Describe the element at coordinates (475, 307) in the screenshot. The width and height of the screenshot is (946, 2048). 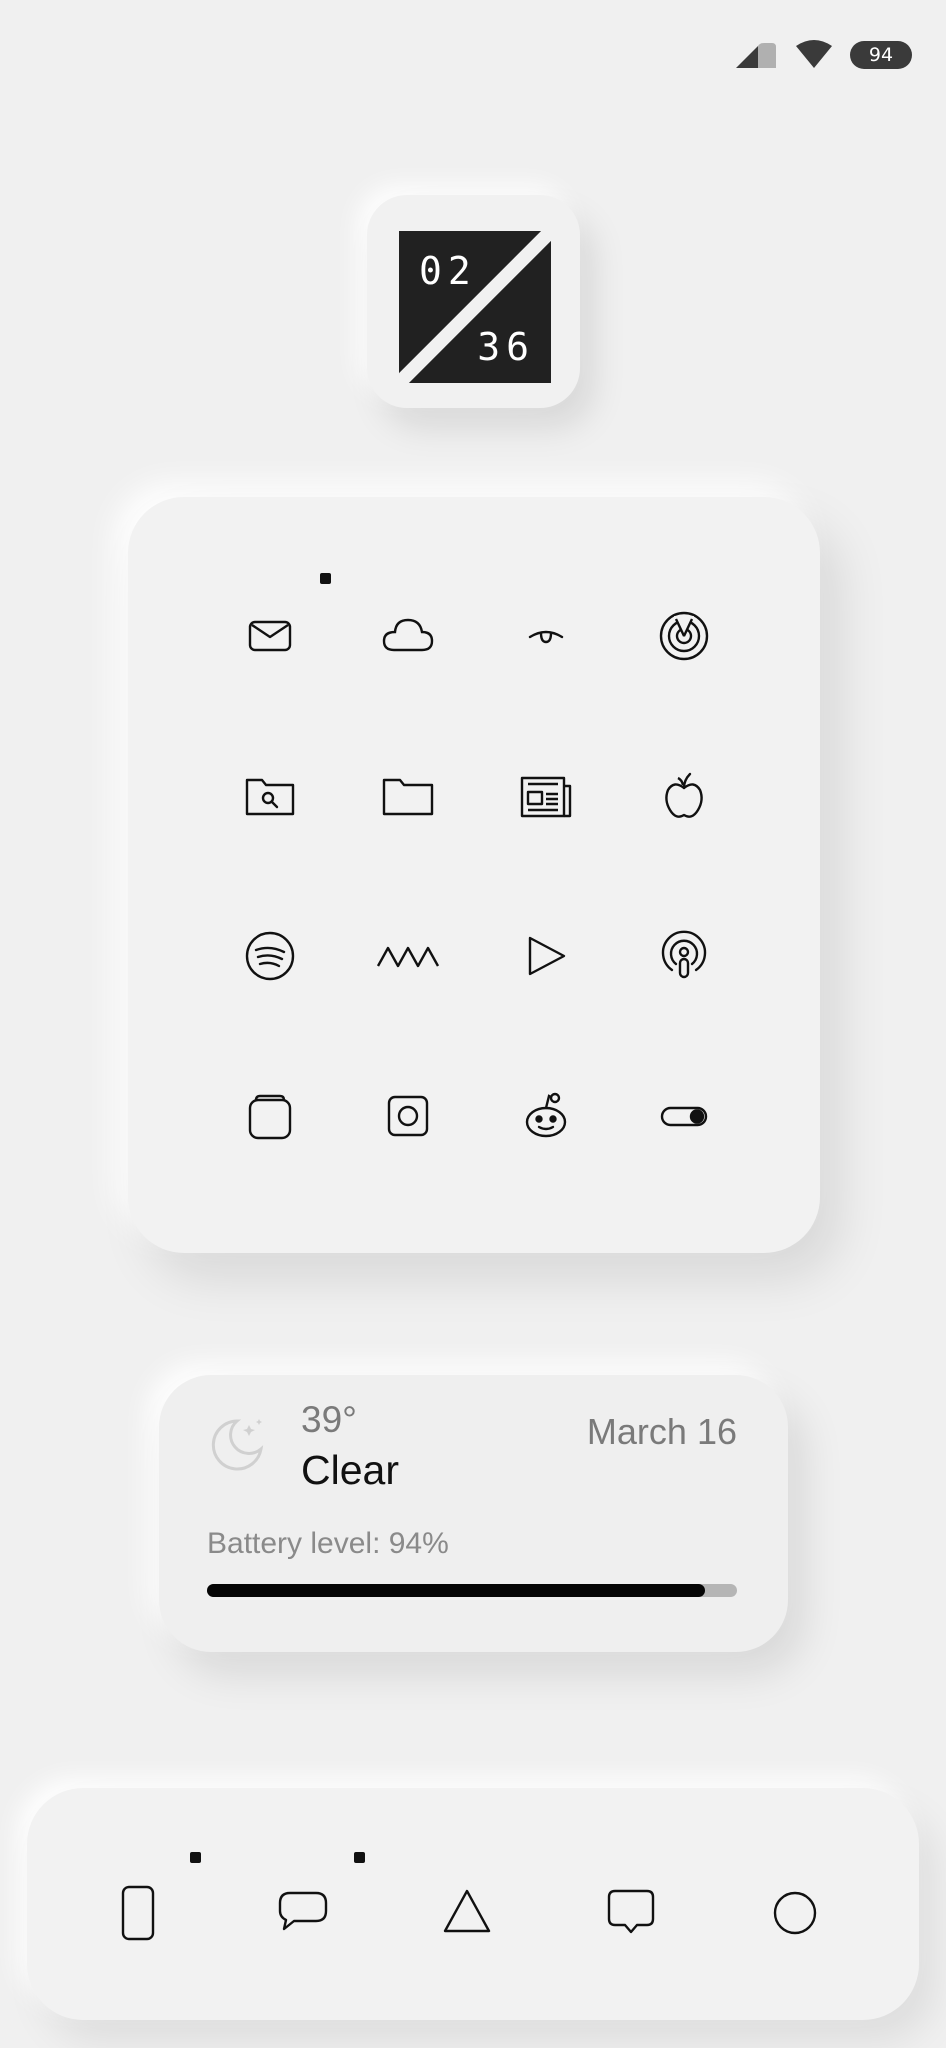
I see `clock-face: 02 36` at that location.